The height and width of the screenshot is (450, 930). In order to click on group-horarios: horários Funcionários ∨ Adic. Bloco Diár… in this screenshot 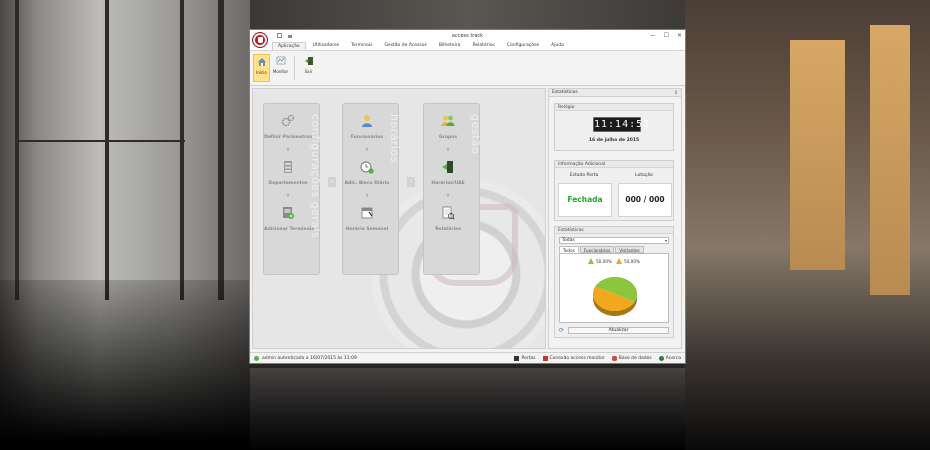, I will do `click(371, 189)`.